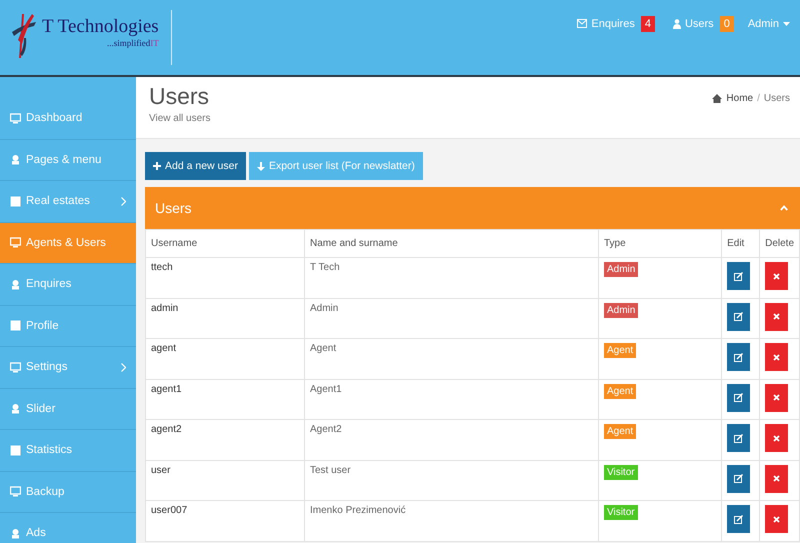 This screenshot has width=800, height=543. What do you see at coordinates (225, 278) in the screenshot?
I see `table-cell: ttech` at bounding box center [225, 278].